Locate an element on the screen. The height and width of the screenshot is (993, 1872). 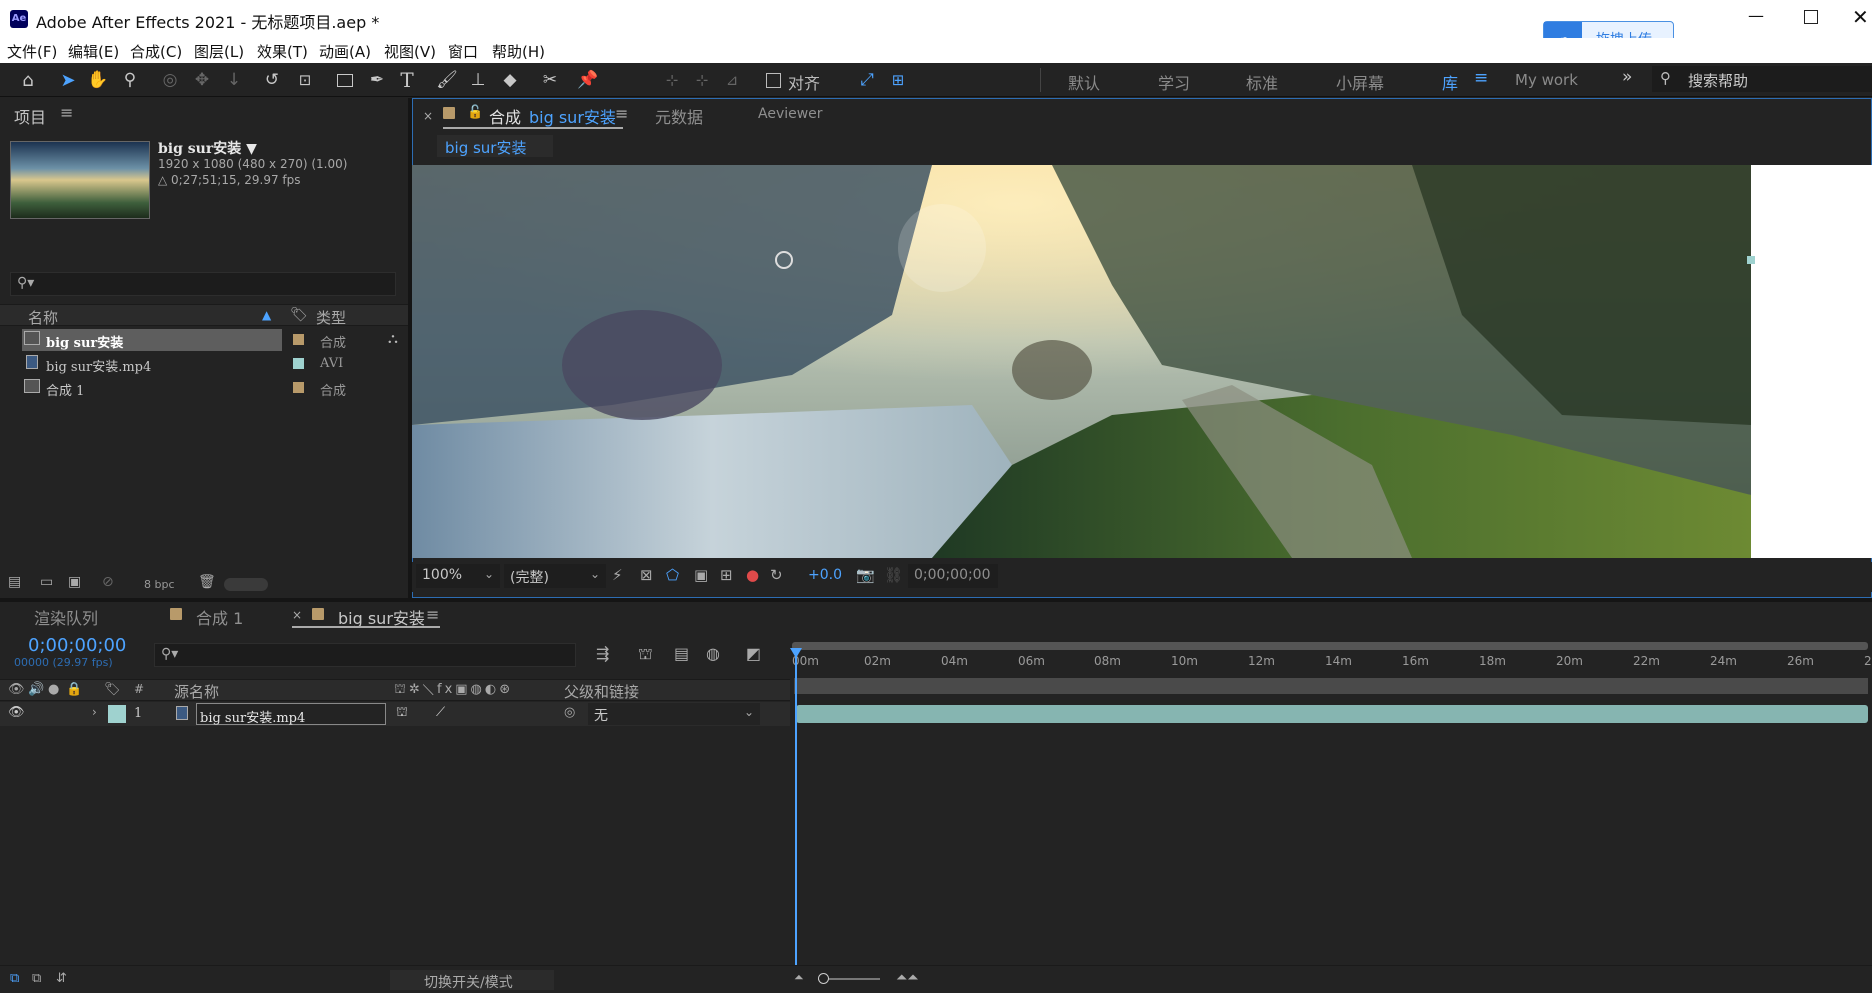
bpc-label: 8 bpc is located at coordinates (159, 584).